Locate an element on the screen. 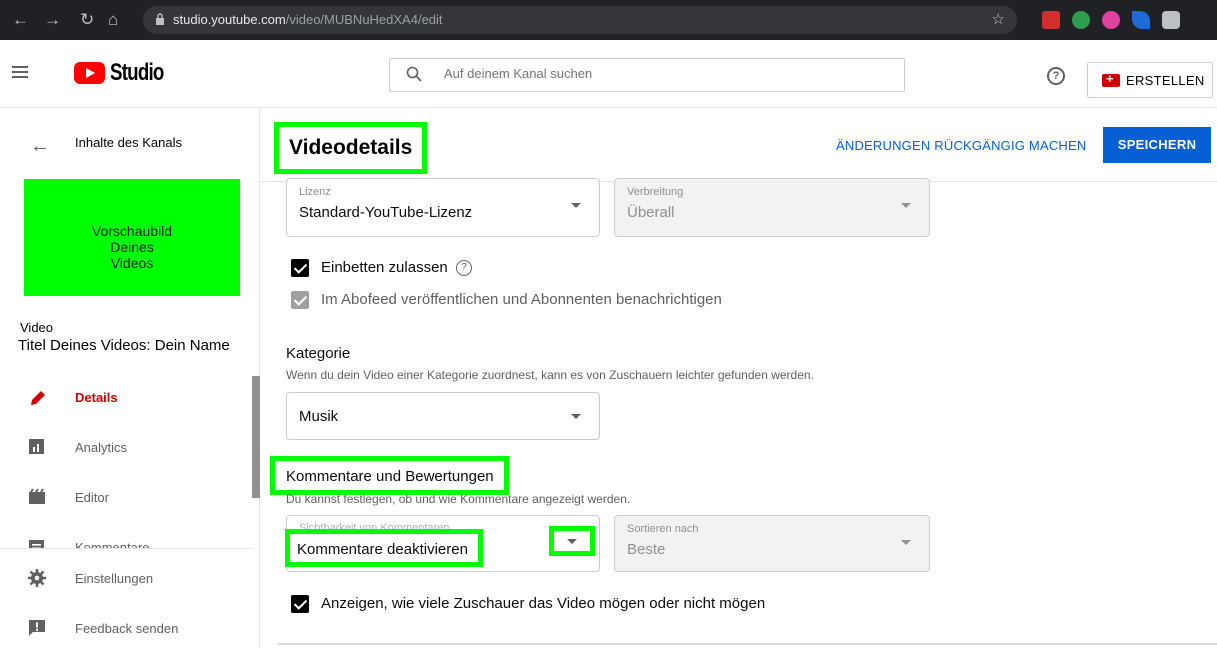 This screenshot has height=653, width=1217. sidebar-footer: Einstellungen Feedback senden is located at coordinates (126, 598).